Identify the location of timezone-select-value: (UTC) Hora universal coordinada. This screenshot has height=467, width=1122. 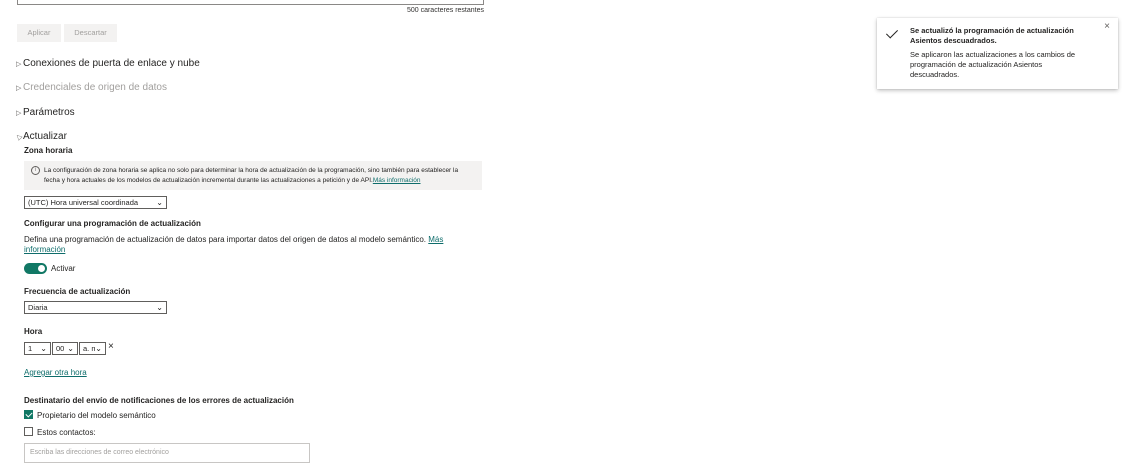
(83, 202).